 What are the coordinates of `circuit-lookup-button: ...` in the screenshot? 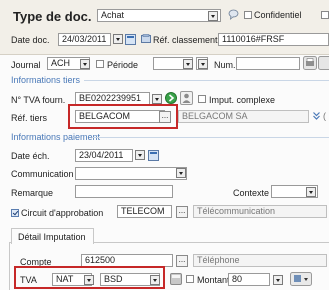 It's located at (182, 212).